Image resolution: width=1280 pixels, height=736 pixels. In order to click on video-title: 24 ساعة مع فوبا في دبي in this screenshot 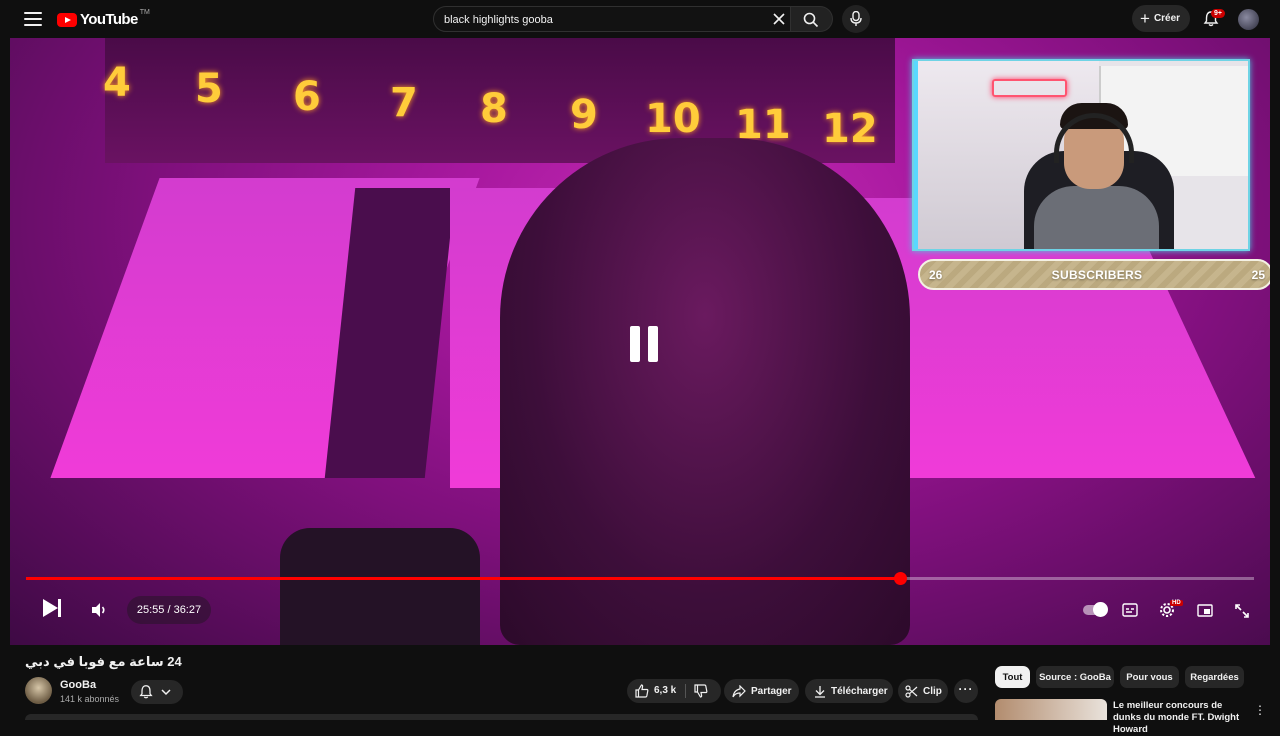, I will do `click(103, 661)`.